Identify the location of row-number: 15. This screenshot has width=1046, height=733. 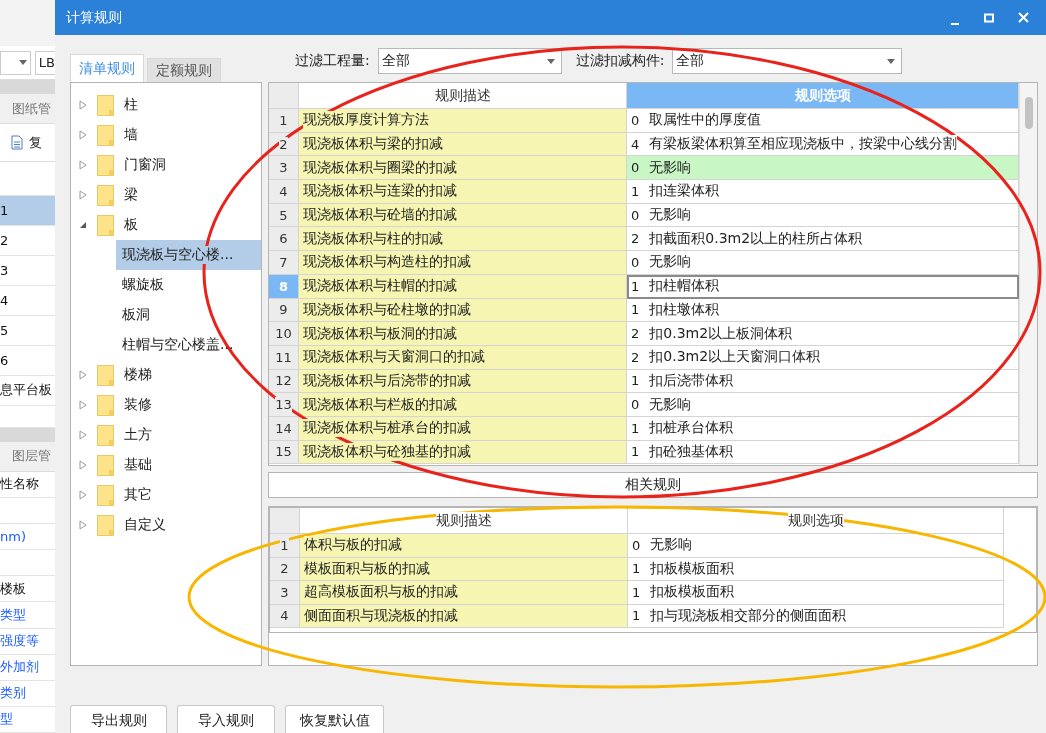
(284, 452).